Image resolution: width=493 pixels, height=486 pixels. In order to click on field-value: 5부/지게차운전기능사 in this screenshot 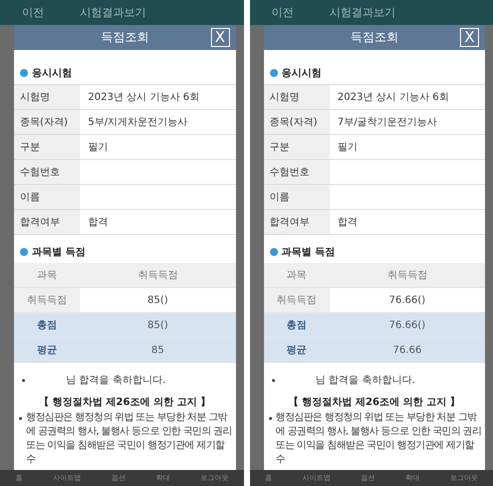, I will do `click(138, 123)`.